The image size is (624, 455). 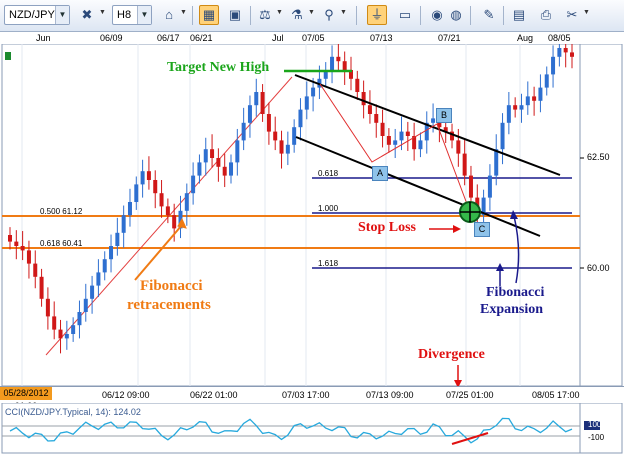 I want to click on print-icon: ⎙, so click(x=546, y=15).